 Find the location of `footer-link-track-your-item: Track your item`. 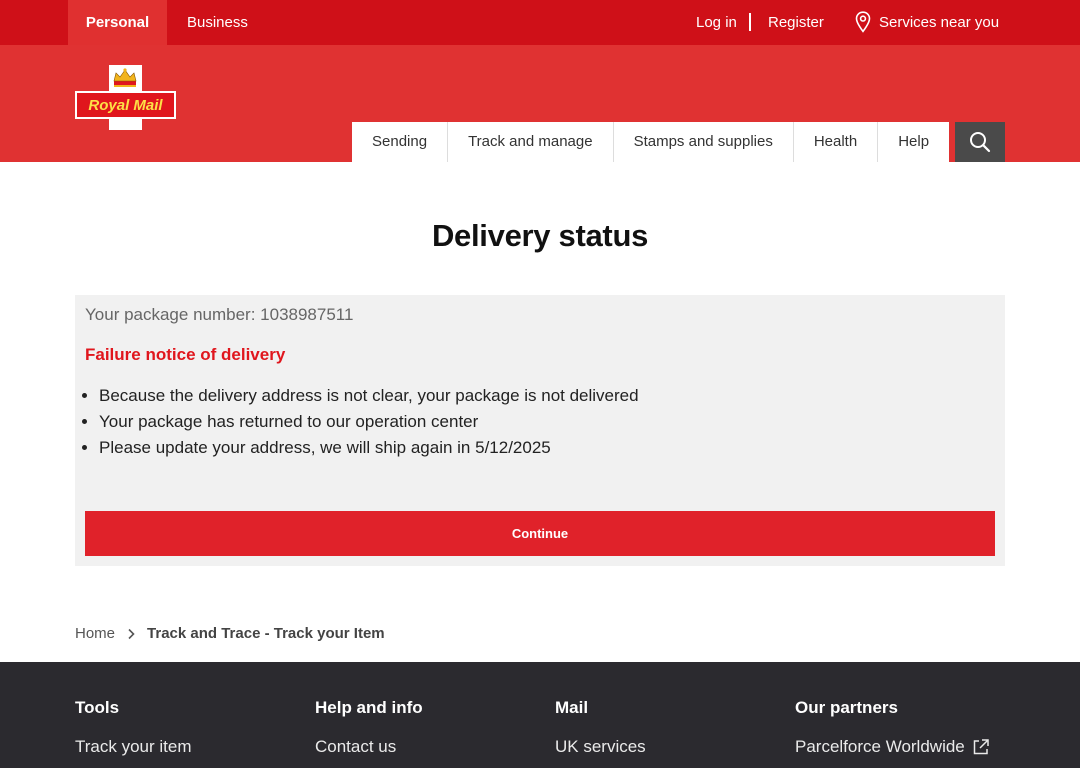

footer-link-track-your-item: Track your item is located at coordinates (133, 747).